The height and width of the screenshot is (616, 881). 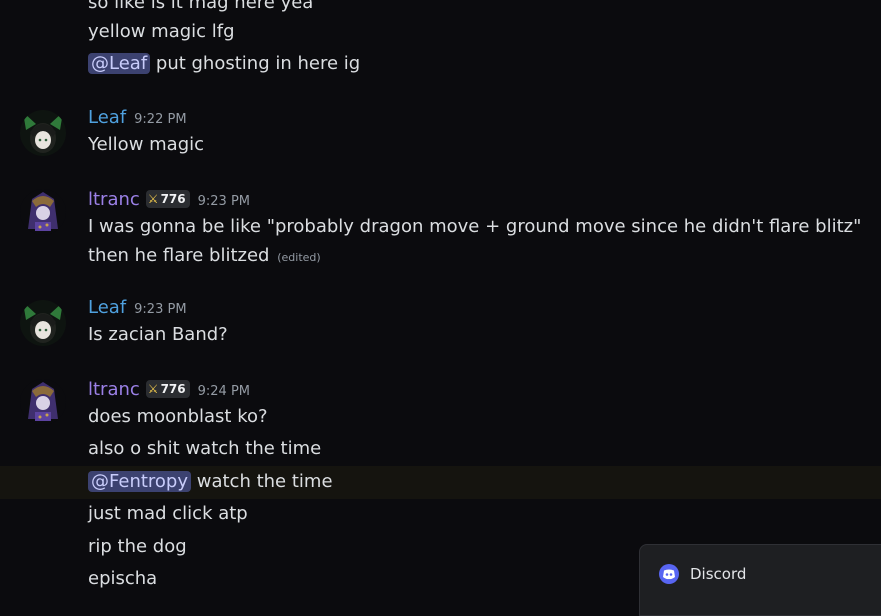 What do you see at coordinates (160, 119) in the screenshot?
I see `timestamp: 9:22 PM` at bounding box center [160, 119].